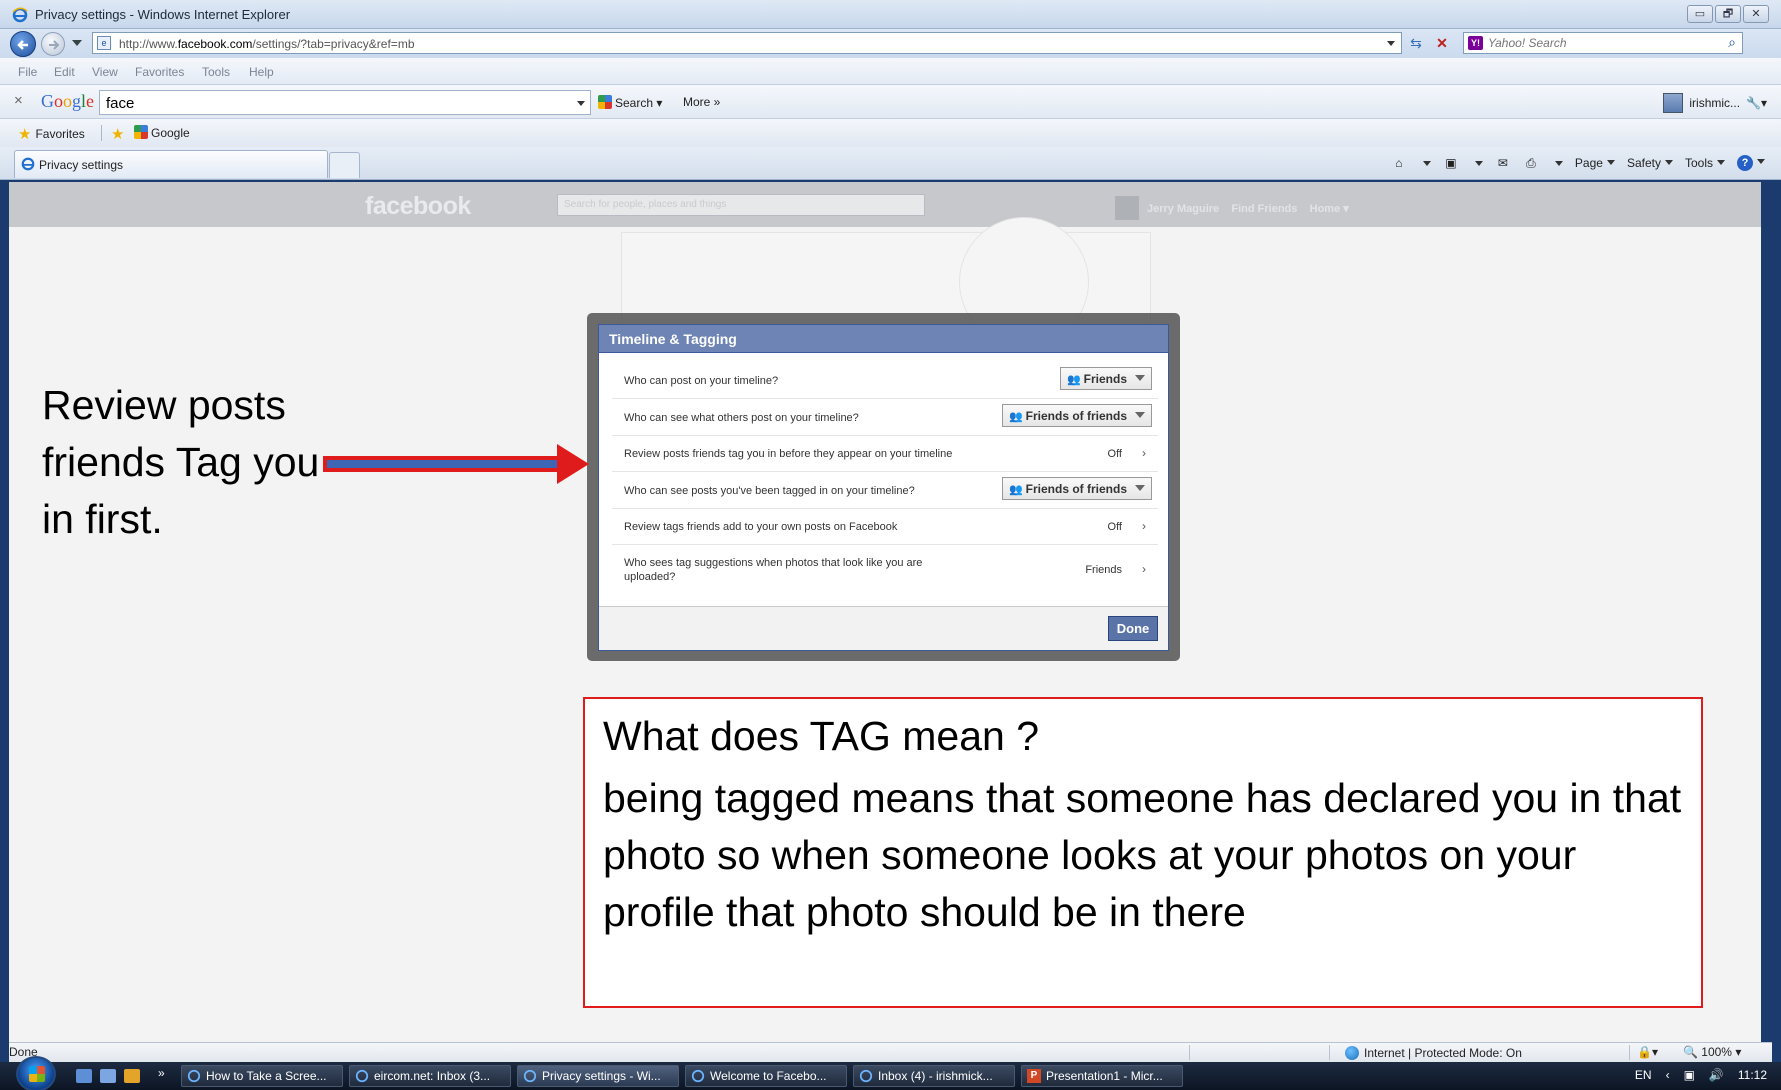 This screenshot has width=1781, height=1090. I want to click on google-search-field, so click(345, 102).